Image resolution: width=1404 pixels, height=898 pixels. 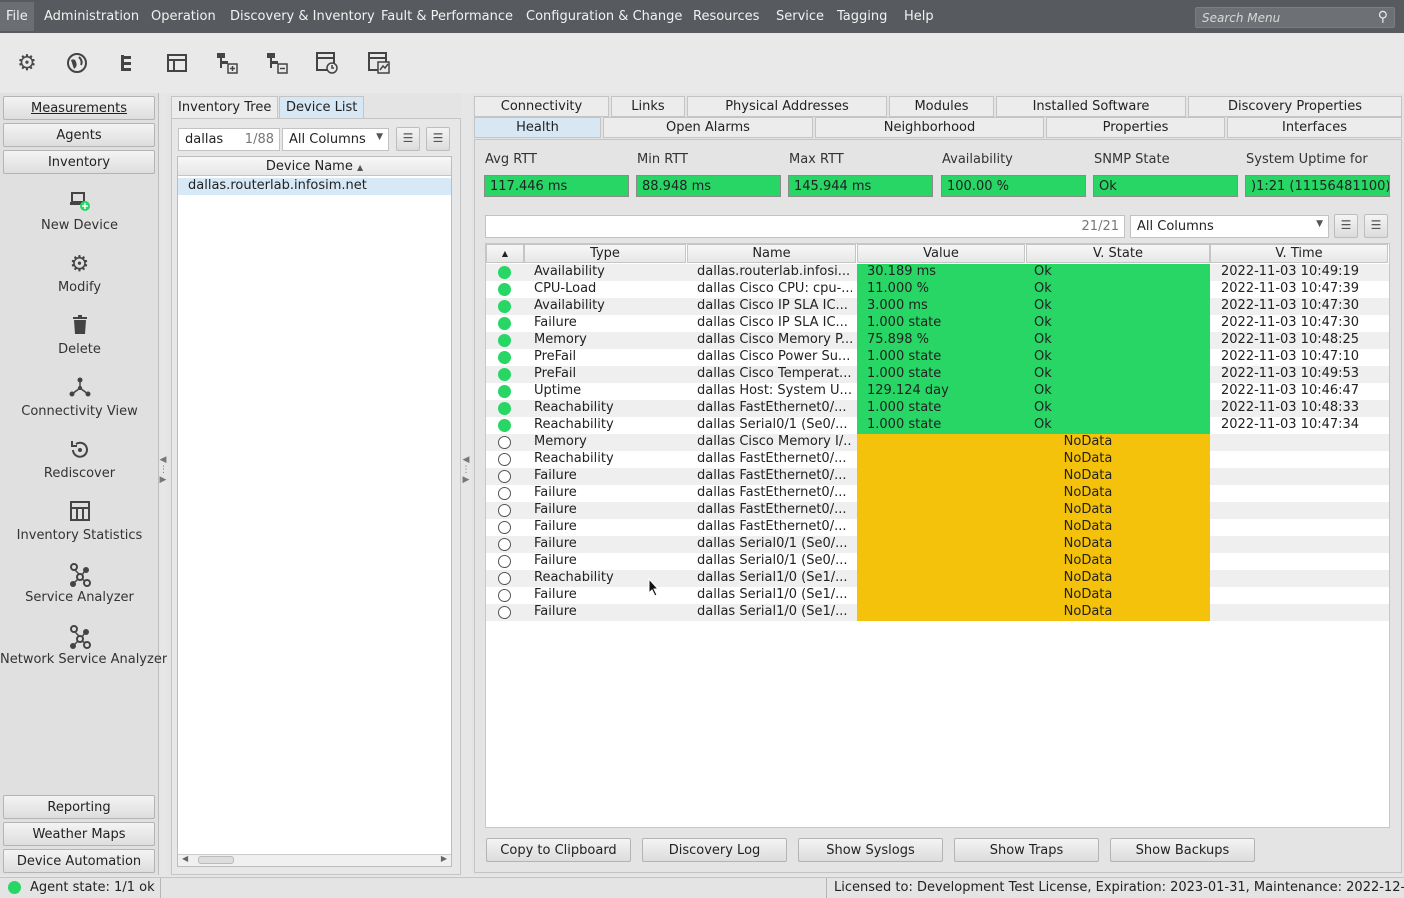 I want to click on table-column-select: All Columns ▼, so click(x=1229, y=226).